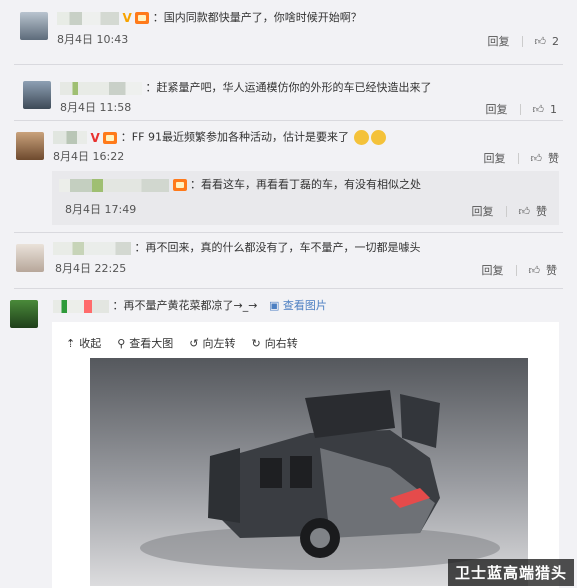  Describe the element at coordinates (305, 198) in the screenshot. I see `reply-box: ：看看这车，再看看丁磊的车，有没有相似之处 8月4日 17:49 回复 👍︎ 赞` at that location.